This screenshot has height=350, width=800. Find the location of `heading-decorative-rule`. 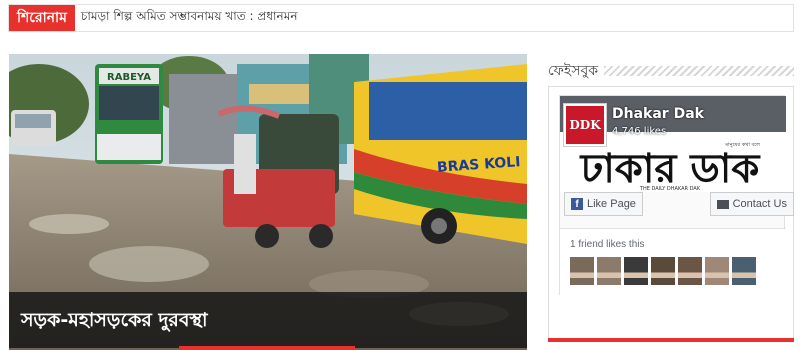

heading-decorative-rule is located at coordinates (699, 71).